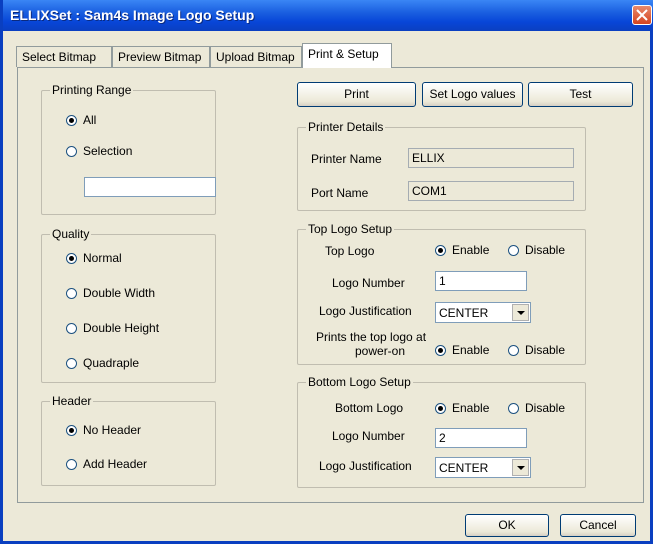 This screenshot has height=544, width=653. Describe the element at coordinates (81, 120) in the screenshot. I see `radio-all: All` at that location.